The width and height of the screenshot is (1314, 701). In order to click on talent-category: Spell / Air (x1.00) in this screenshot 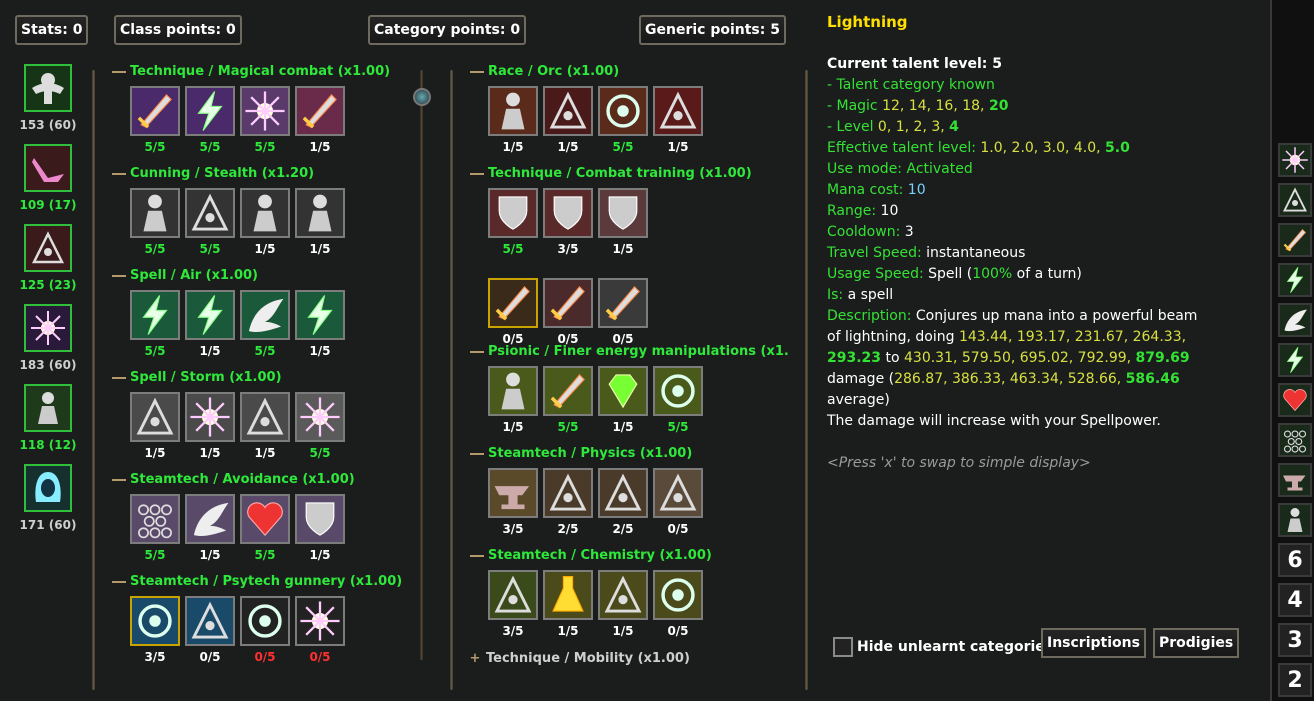, I will do `click(185, 275)`.